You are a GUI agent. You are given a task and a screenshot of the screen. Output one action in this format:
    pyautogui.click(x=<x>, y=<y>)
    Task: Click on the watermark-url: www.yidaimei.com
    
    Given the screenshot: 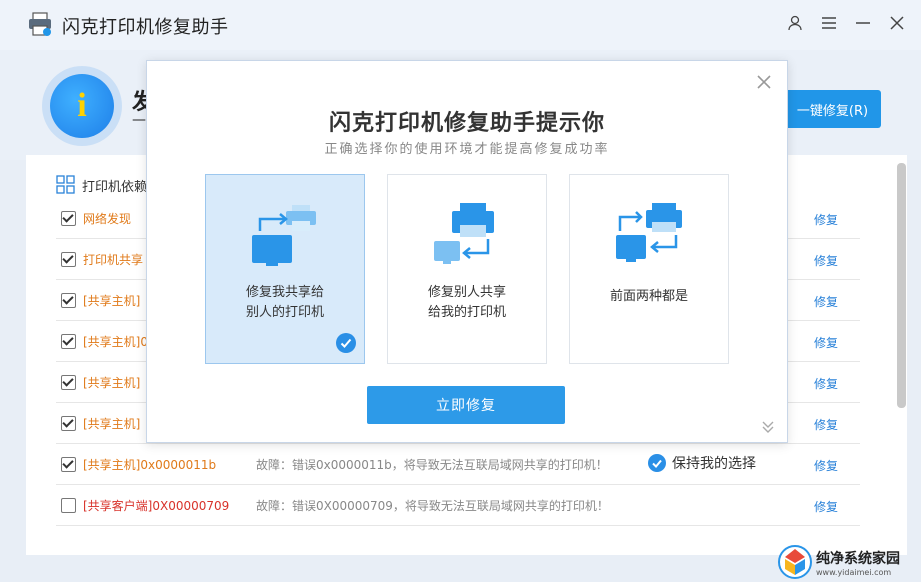 What is the action you would take?
    pyautogui.click(x=858, y=572)
    